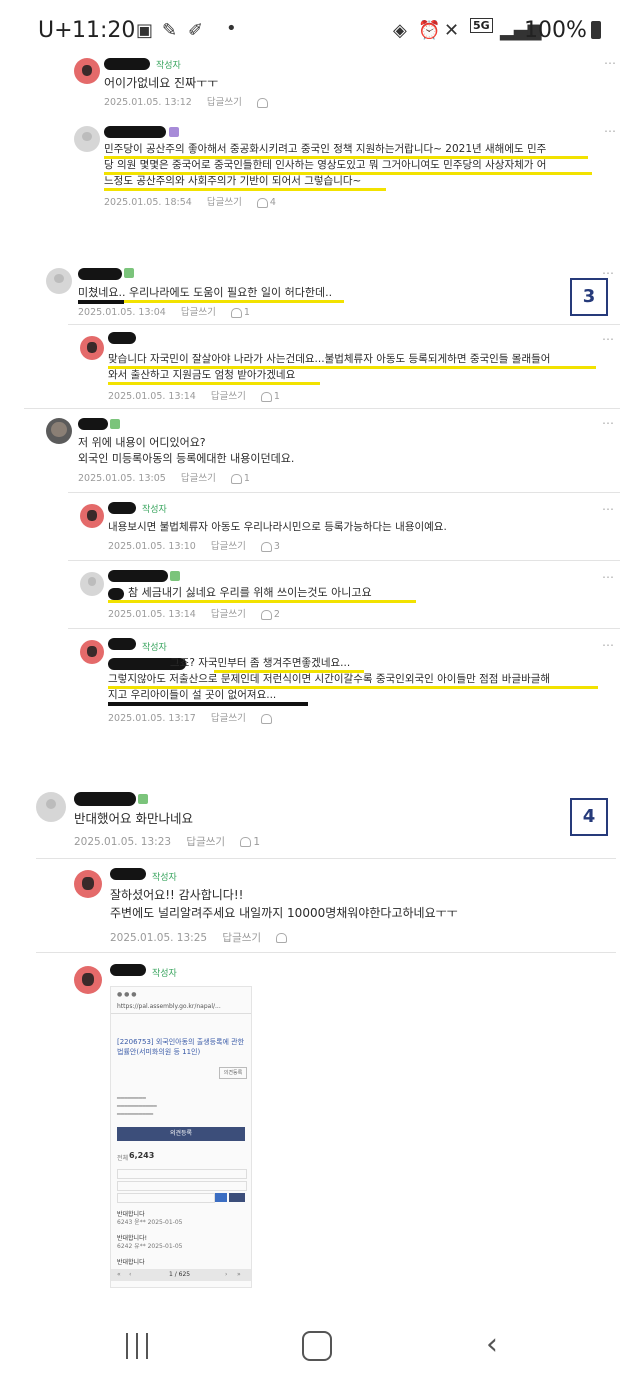  What do you see at coordinates (137, 1106) in the screenshot?
I see `embed-info-line: ━━━━━━━━━━━` at bounding box center [137, 1106].